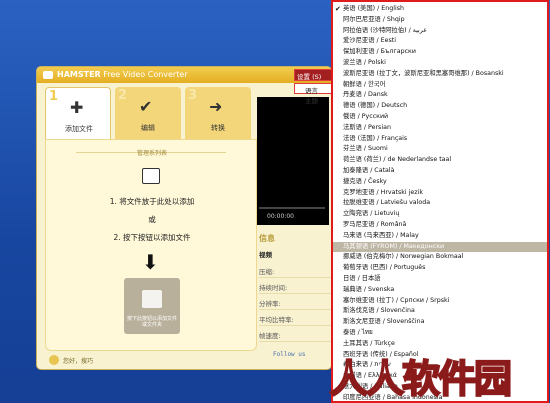 This screenshot has height=403, width=550. I want to click on seek-bar, so click(292, 208).